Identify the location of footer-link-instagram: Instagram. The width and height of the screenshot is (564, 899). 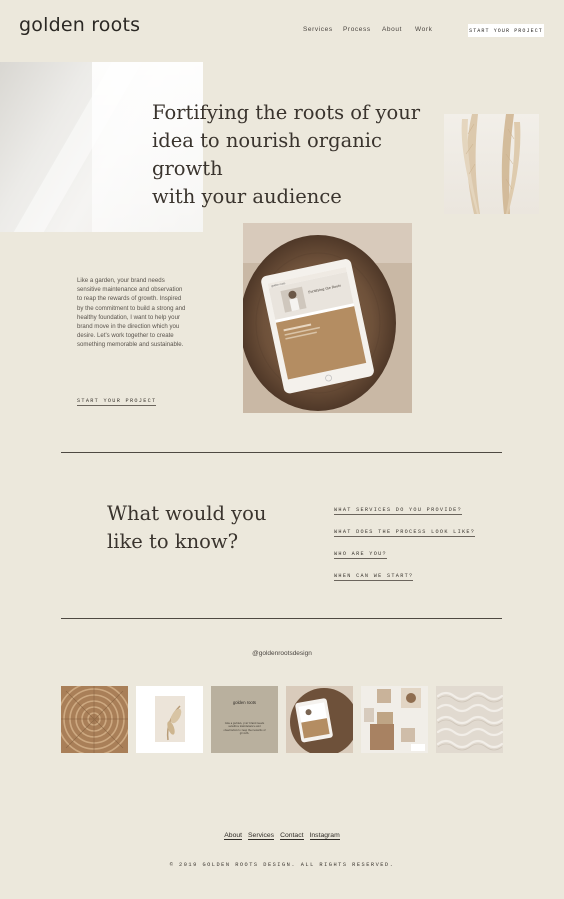
(324, 836).